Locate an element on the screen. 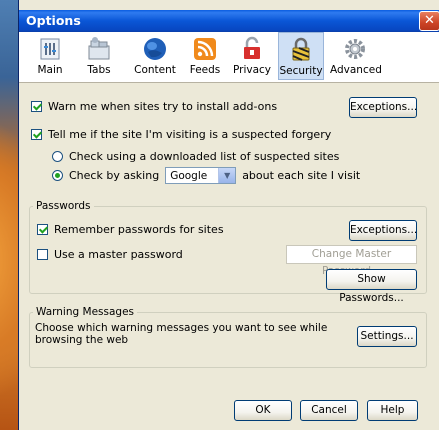  tab-content: Content is located at coordinates (155, 56).